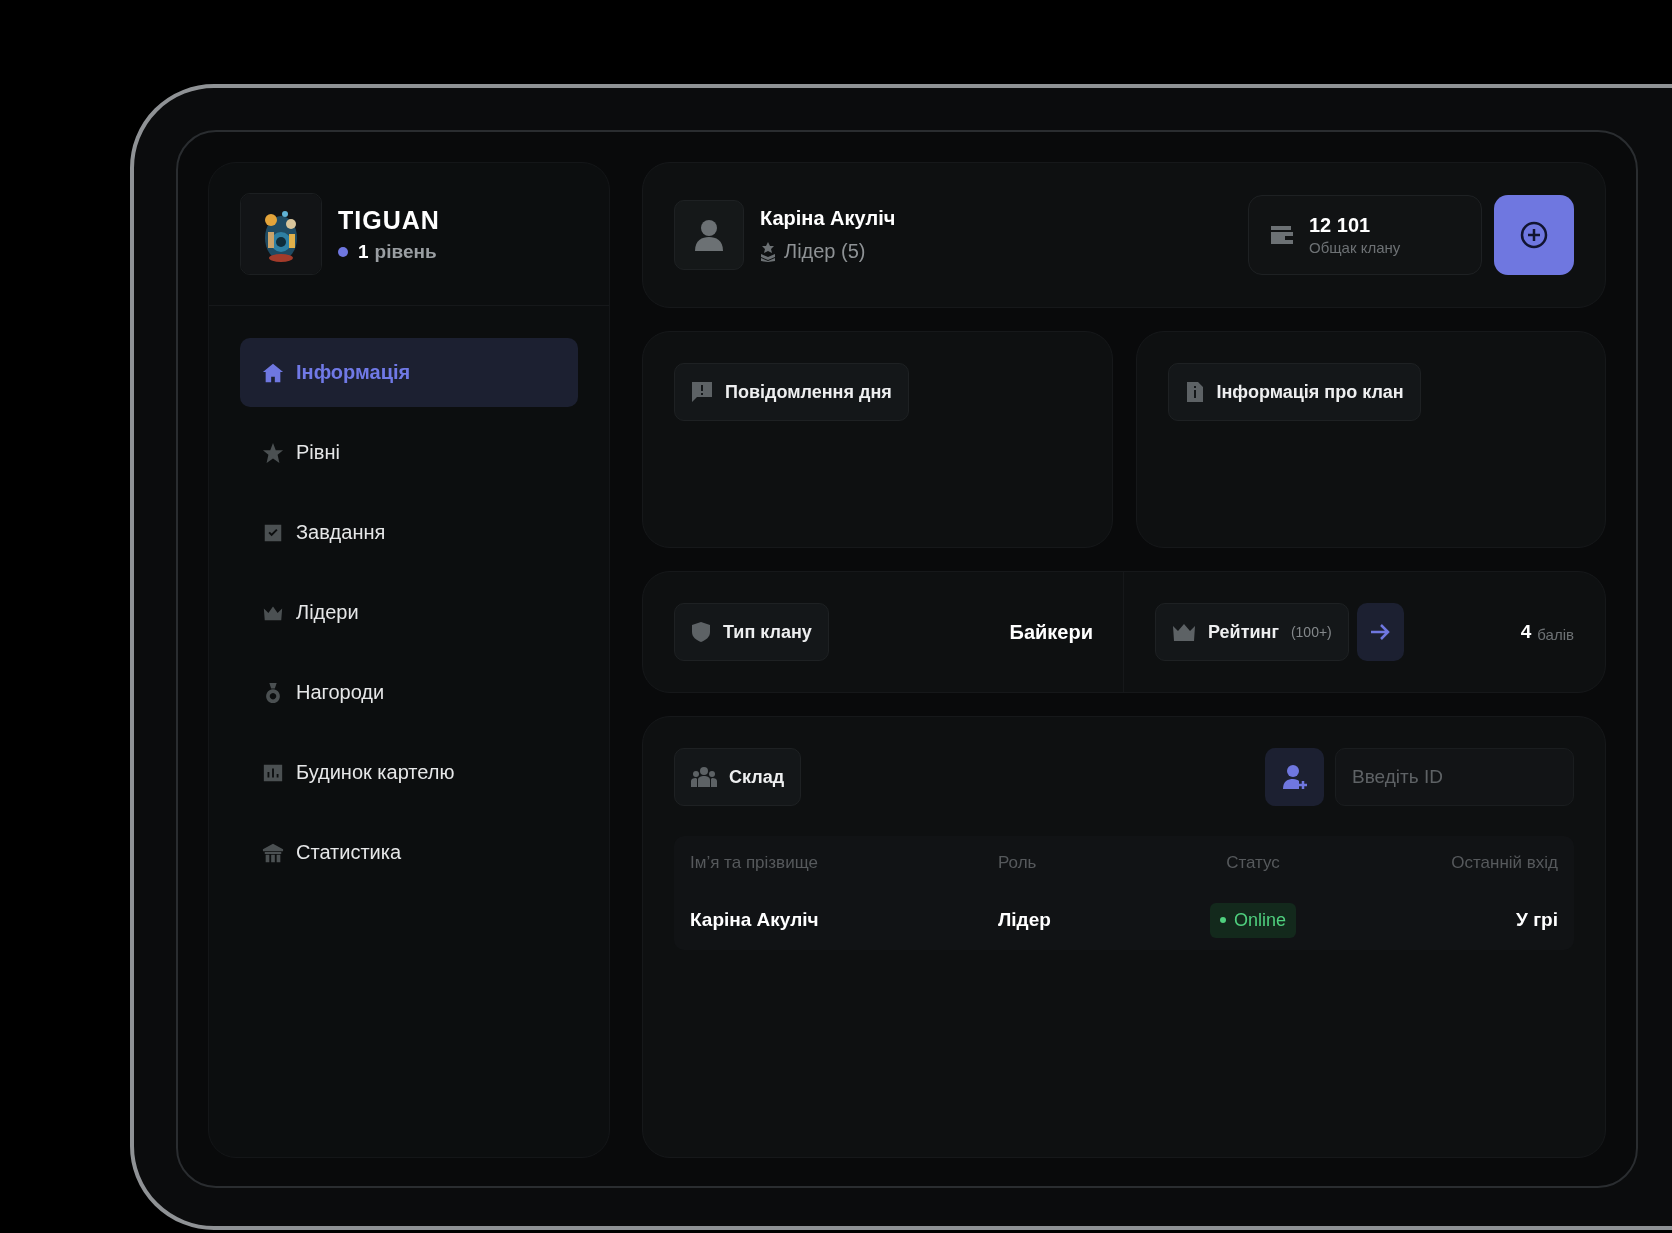 The height and width of the screenshot is (1233, 1672). I want to click on avatar-icon, so click(709, 235).